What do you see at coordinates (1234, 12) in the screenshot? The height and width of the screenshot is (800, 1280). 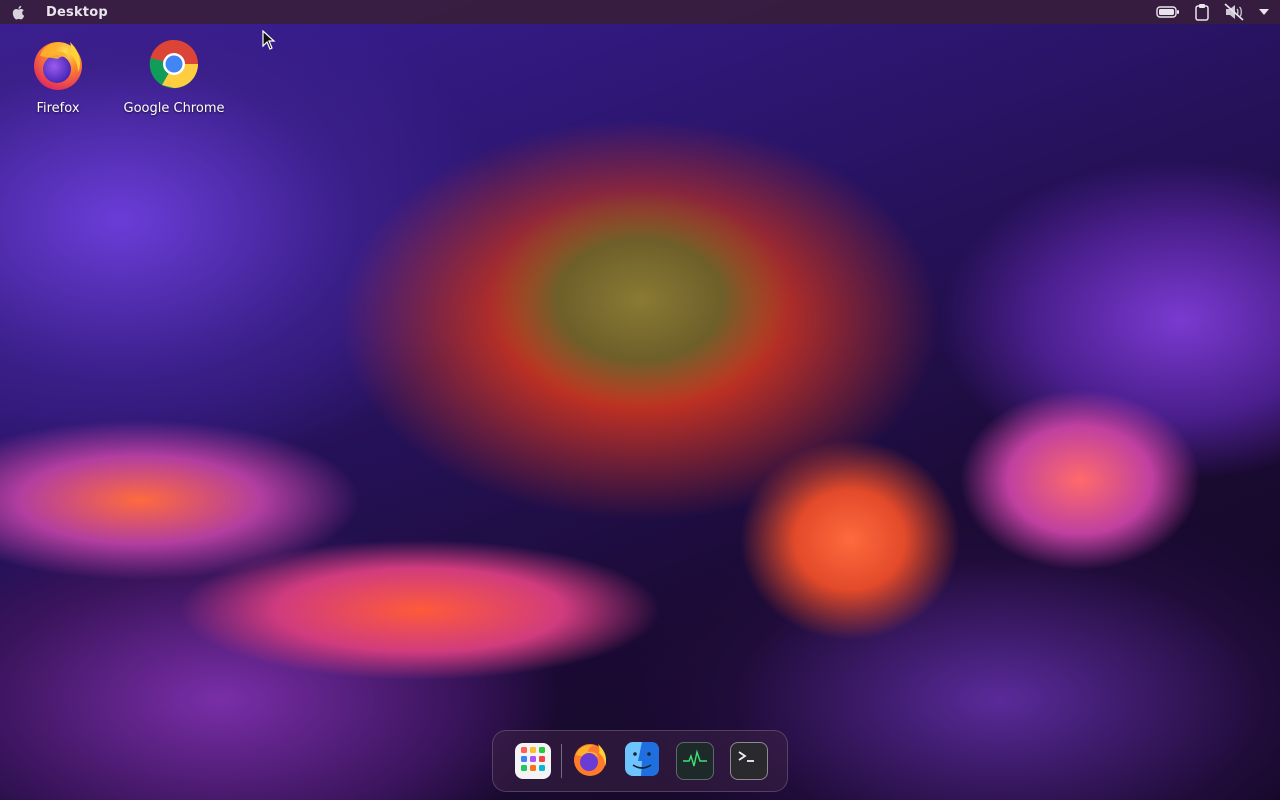 I see `volume-muted-icon` at bounding box center [1234, 12].